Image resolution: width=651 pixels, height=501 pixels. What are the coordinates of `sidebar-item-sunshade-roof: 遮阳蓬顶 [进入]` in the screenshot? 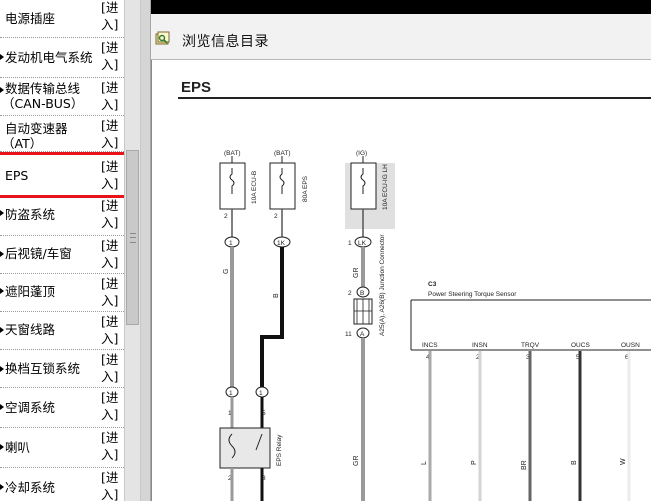 It's located at (62, 293).